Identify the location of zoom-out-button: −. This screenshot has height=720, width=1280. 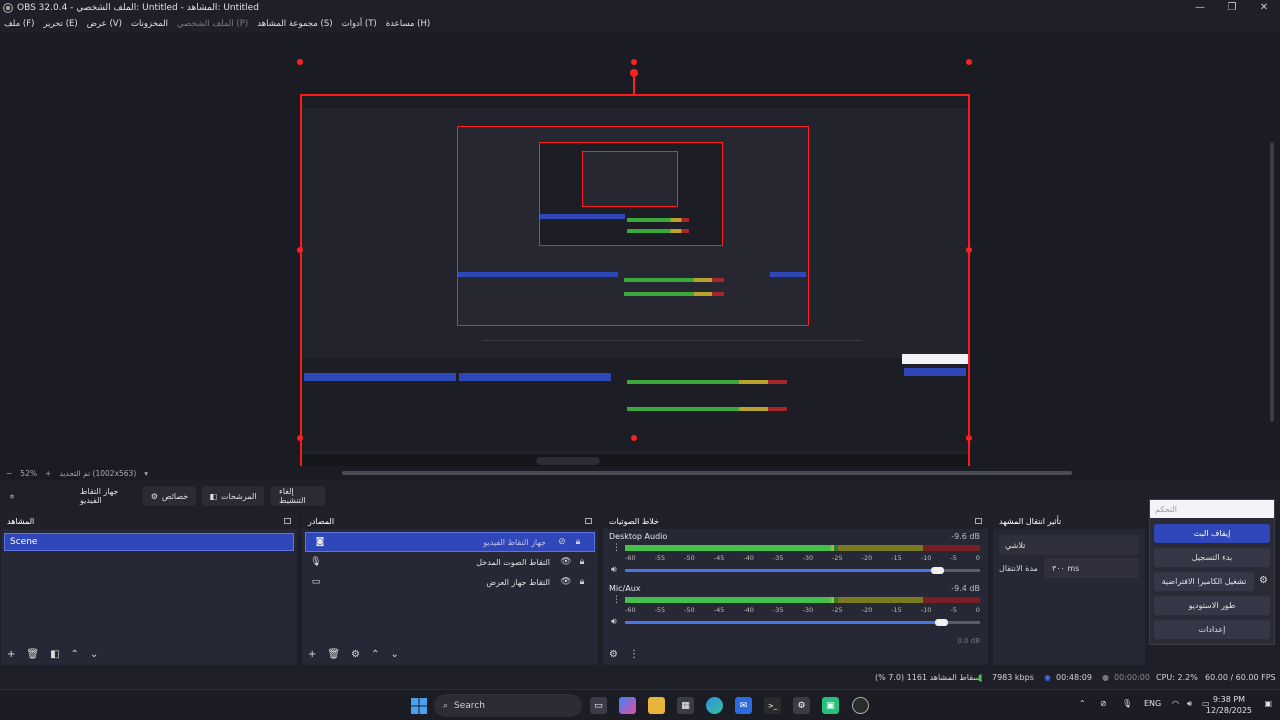
(9, 473).